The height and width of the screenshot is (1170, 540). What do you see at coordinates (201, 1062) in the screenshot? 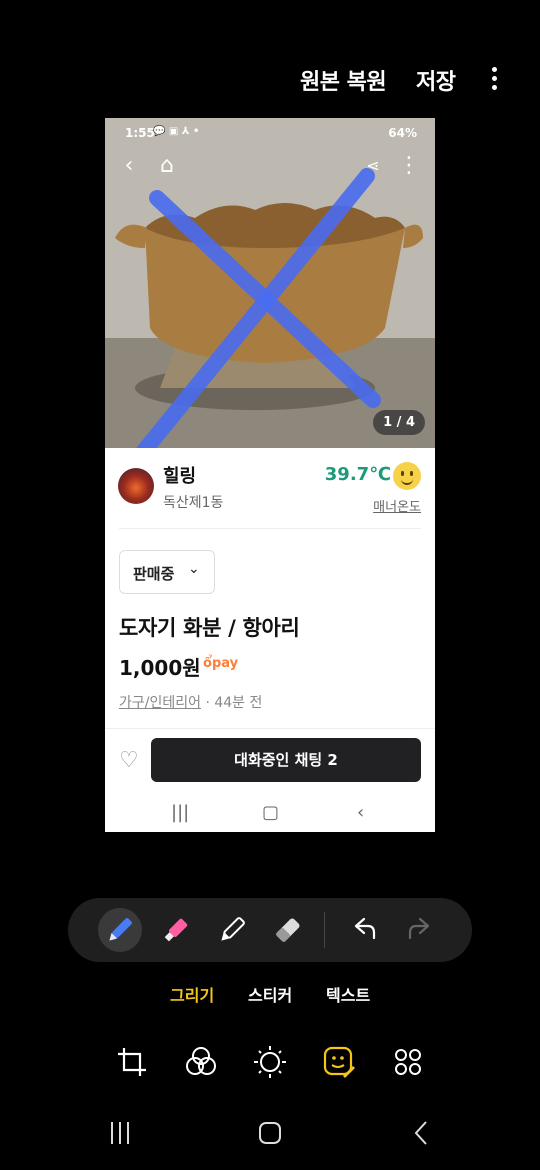
I see `filter-icon` at bounding box center [201, 1062].